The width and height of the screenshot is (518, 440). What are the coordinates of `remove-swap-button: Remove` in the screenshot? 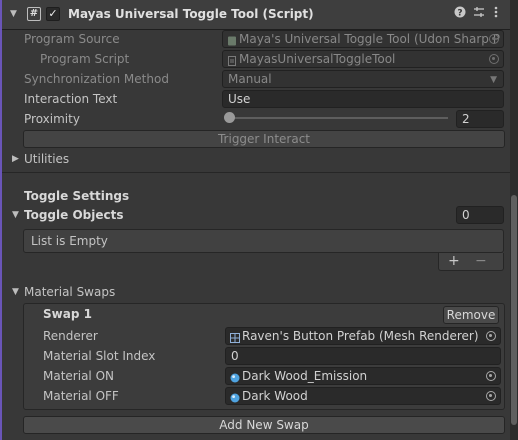 It's located at (471, 315).